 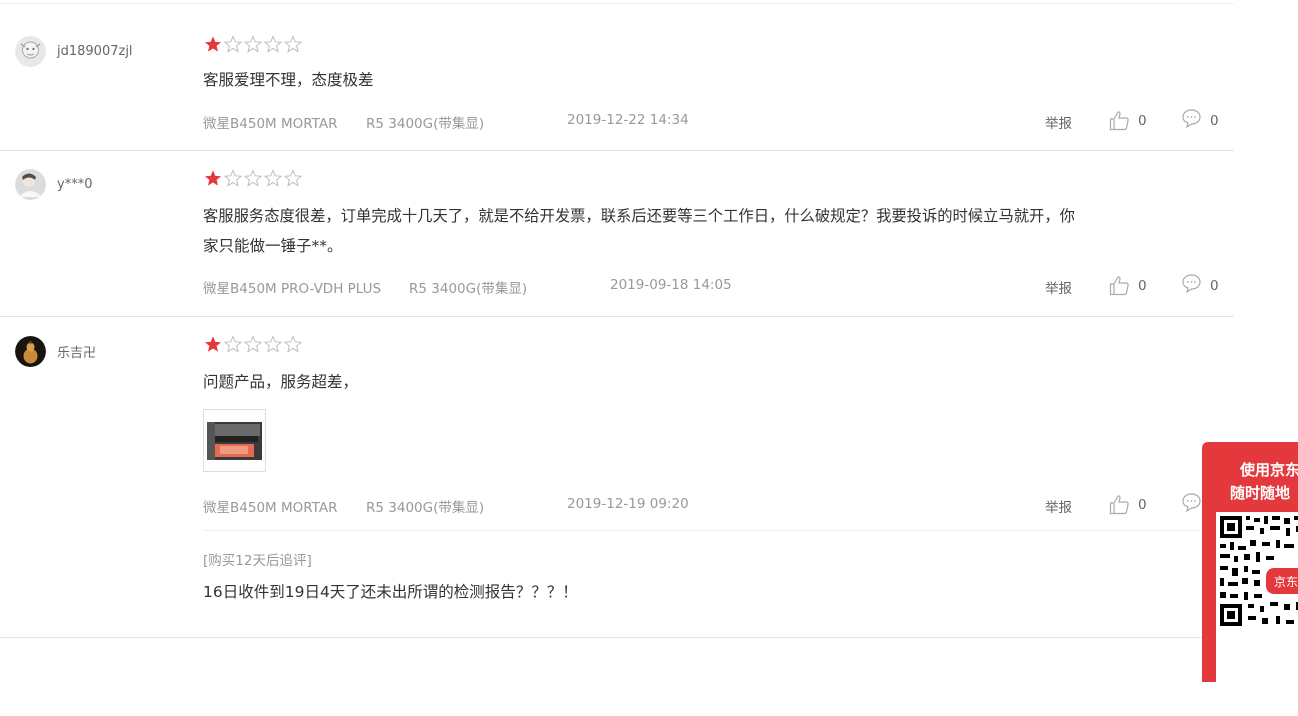 I want to click on review-content: 客服爱理不理，态度极差, so click(x=288, y=80).